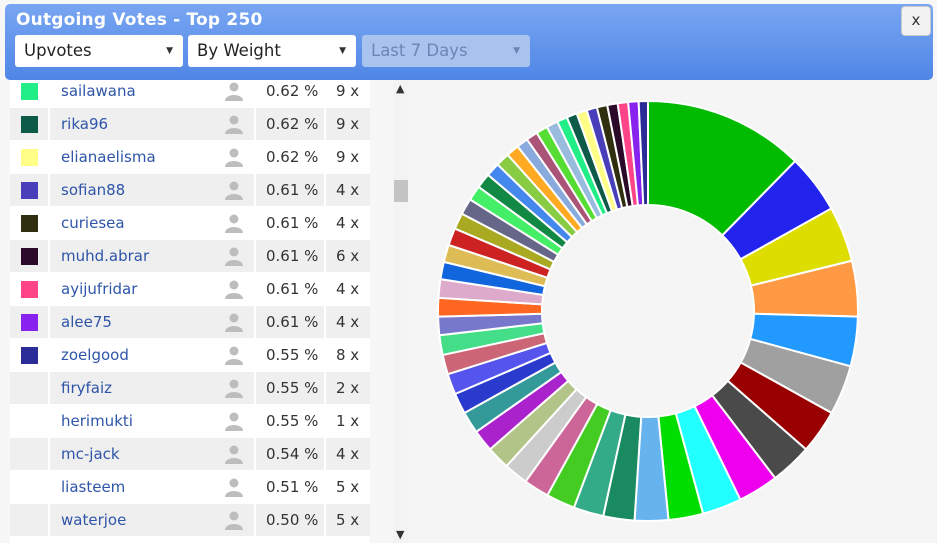 The height and width of the screenshot is (543, 937). I want to click on vote-percent: 0.50 %, so click(292, 520).